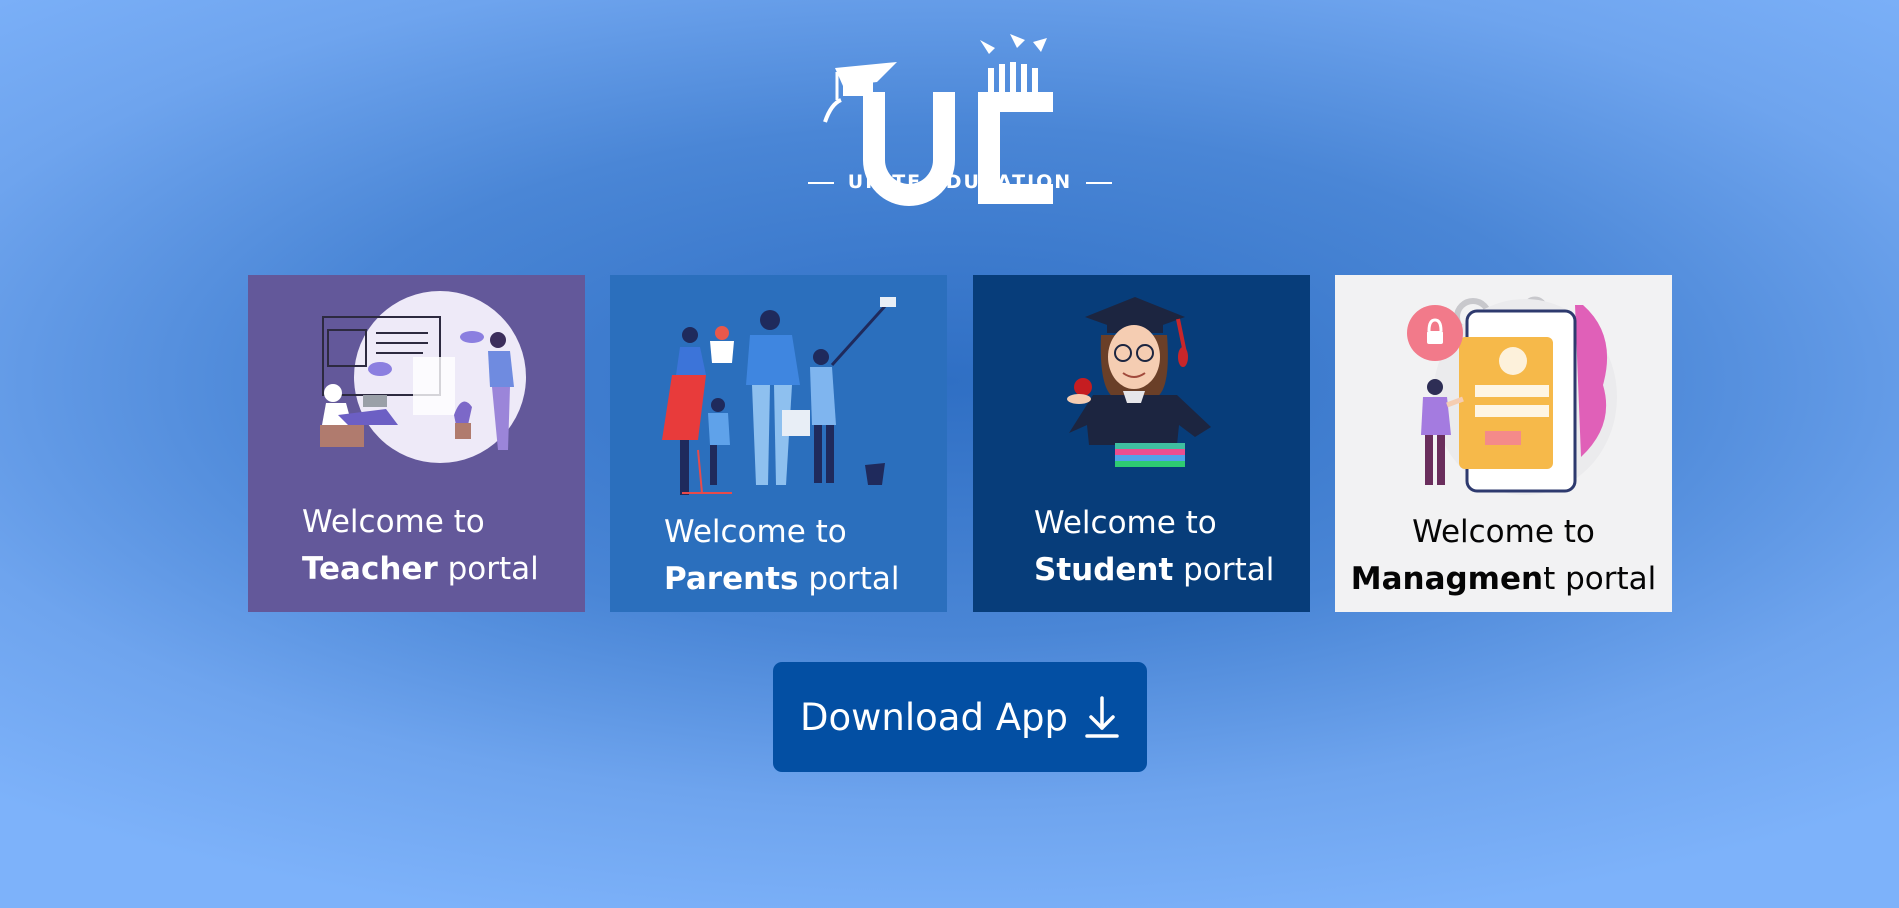  Describe the element at coordinates (1104, 570) in the screenshot. I see `student-name: Student` at that location.